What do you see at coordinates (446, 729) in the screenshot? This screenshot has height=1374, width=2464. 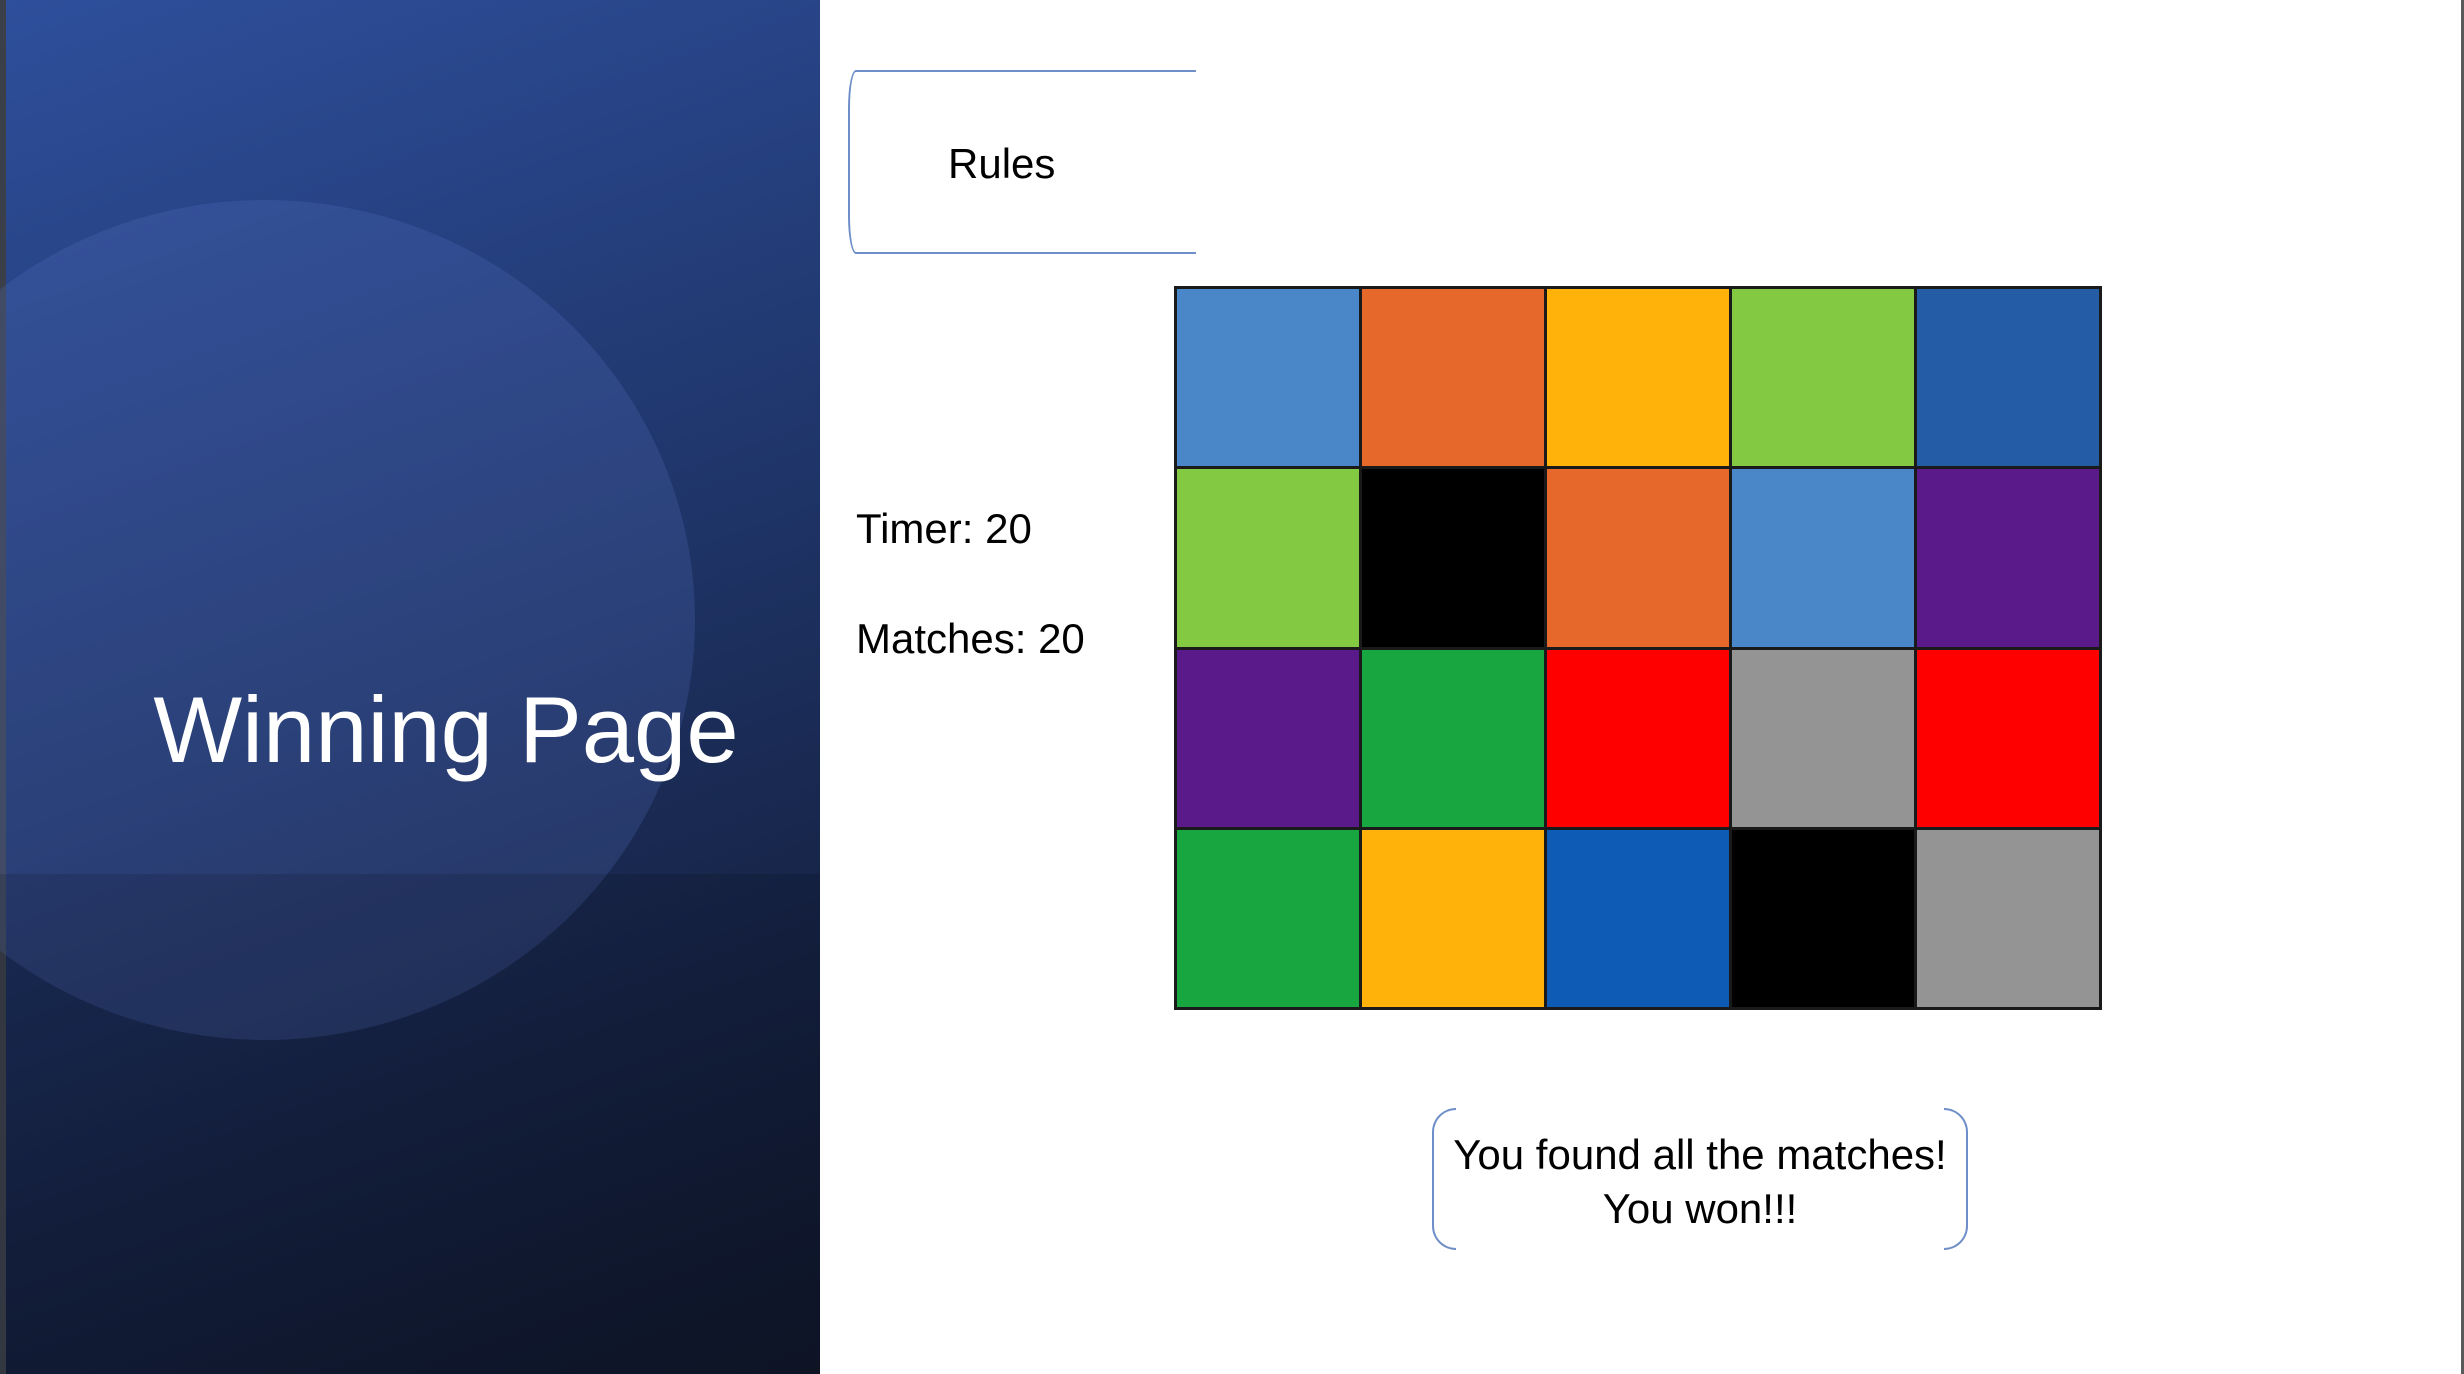 I see `page-title: Winning Page` at bounding box center [446, 729].